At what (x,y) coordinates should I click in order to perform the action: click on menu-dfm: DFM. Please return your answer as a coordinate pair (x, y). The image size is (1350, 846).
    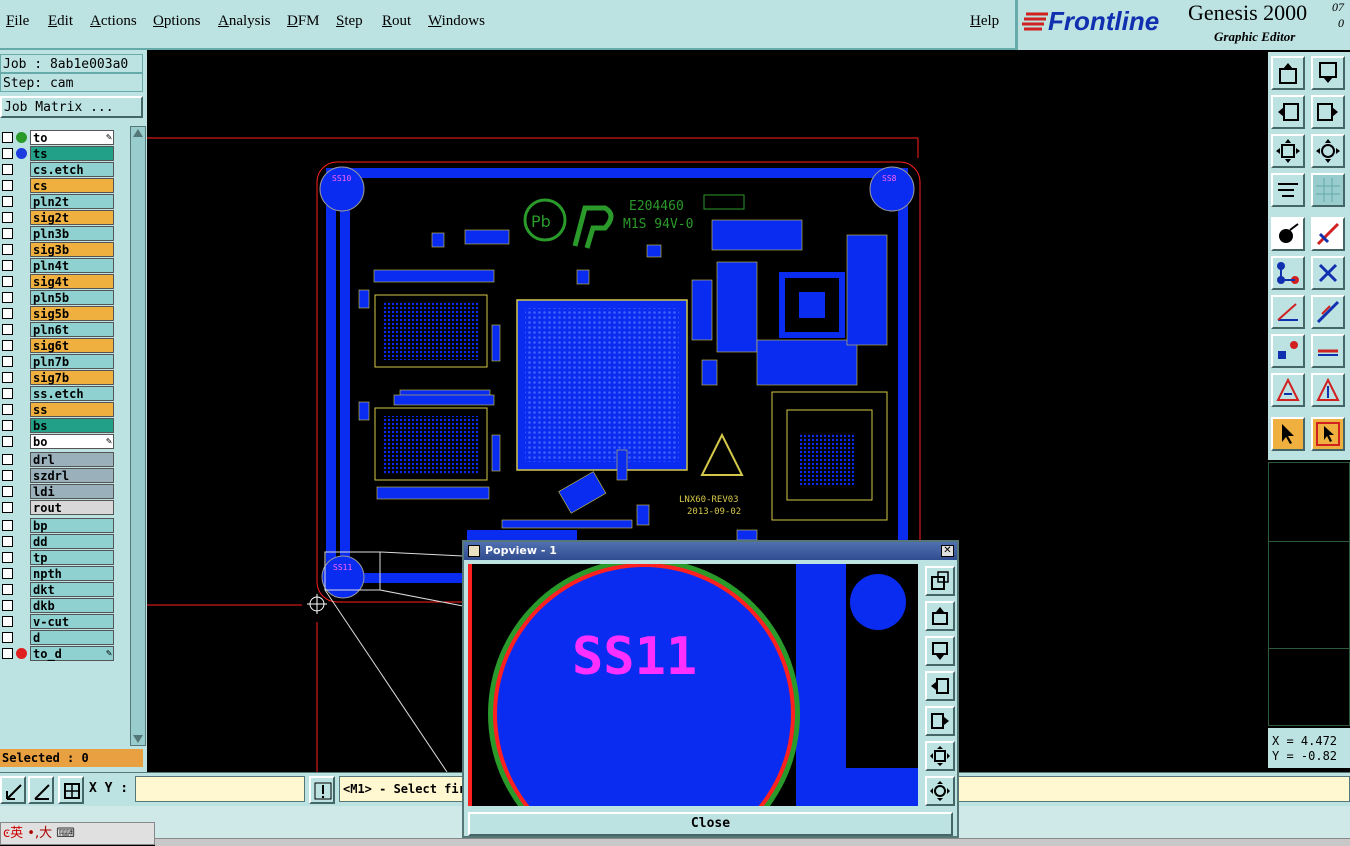
    Looking at the image, I should click on (303, 21).